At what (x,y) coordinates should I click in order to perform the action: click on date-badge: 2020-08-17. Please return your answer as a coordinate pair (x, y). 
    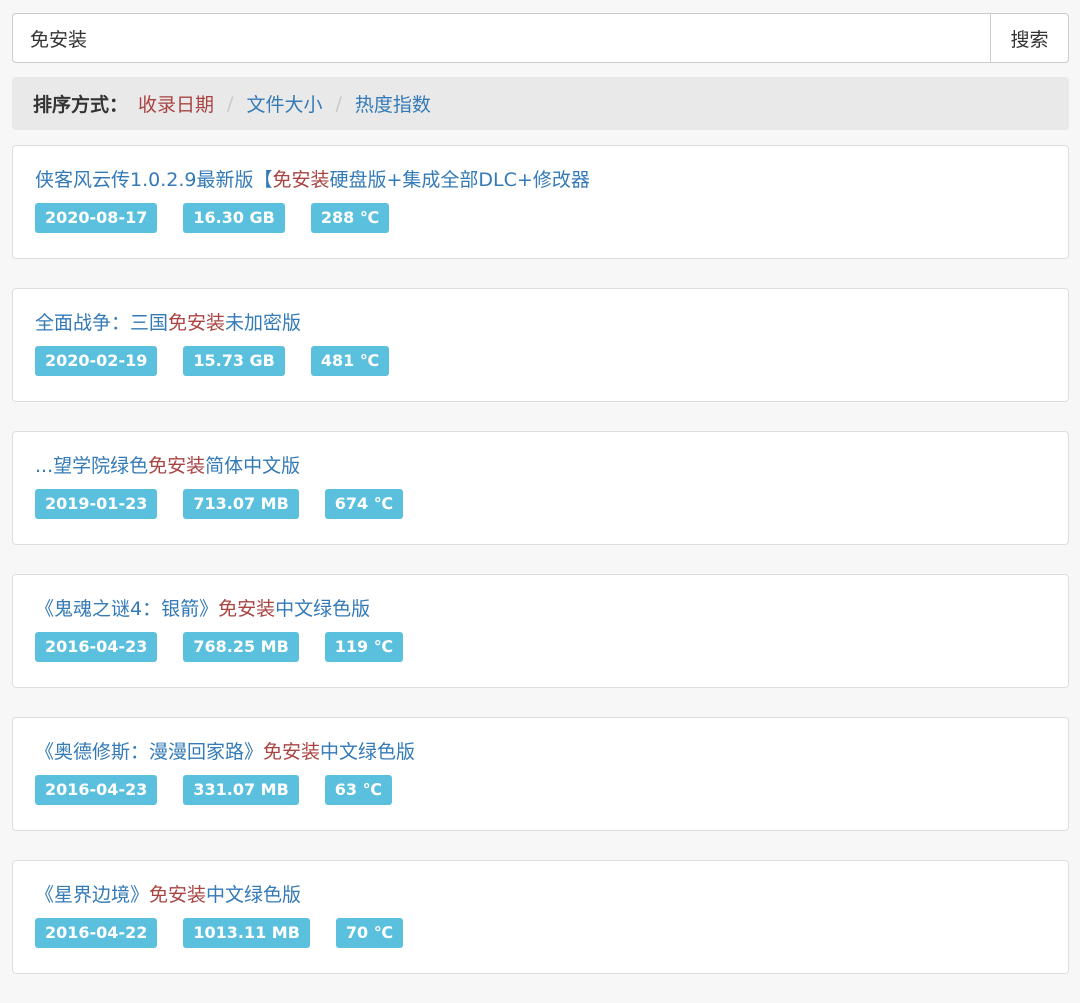
    Looking at the image, I should click on (96, 218).